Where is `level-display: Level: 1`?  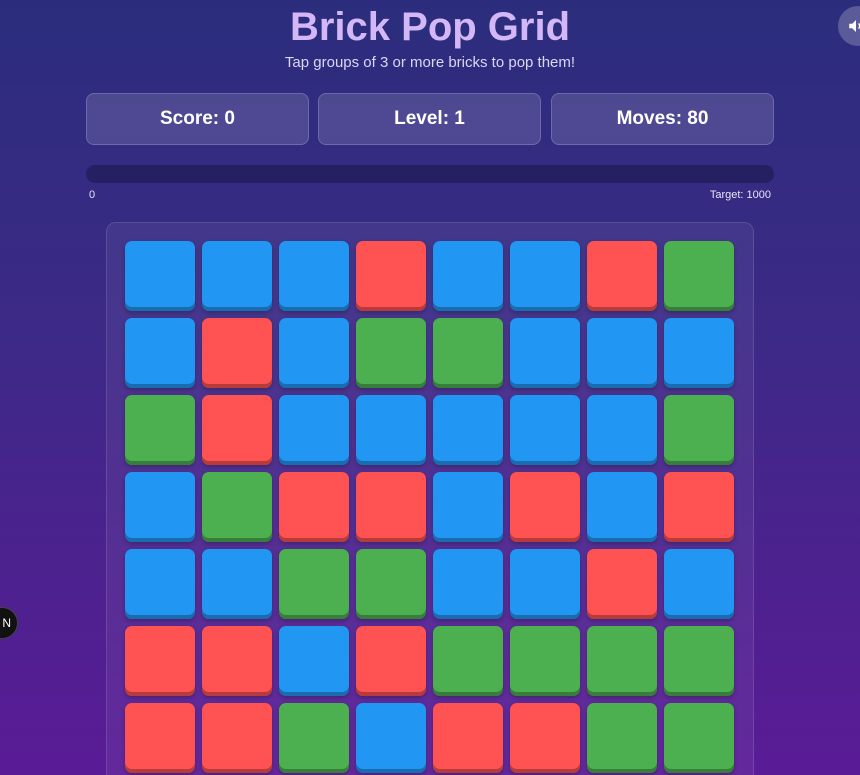 level-display: Level: 1 is located at coordinates (429, 119).